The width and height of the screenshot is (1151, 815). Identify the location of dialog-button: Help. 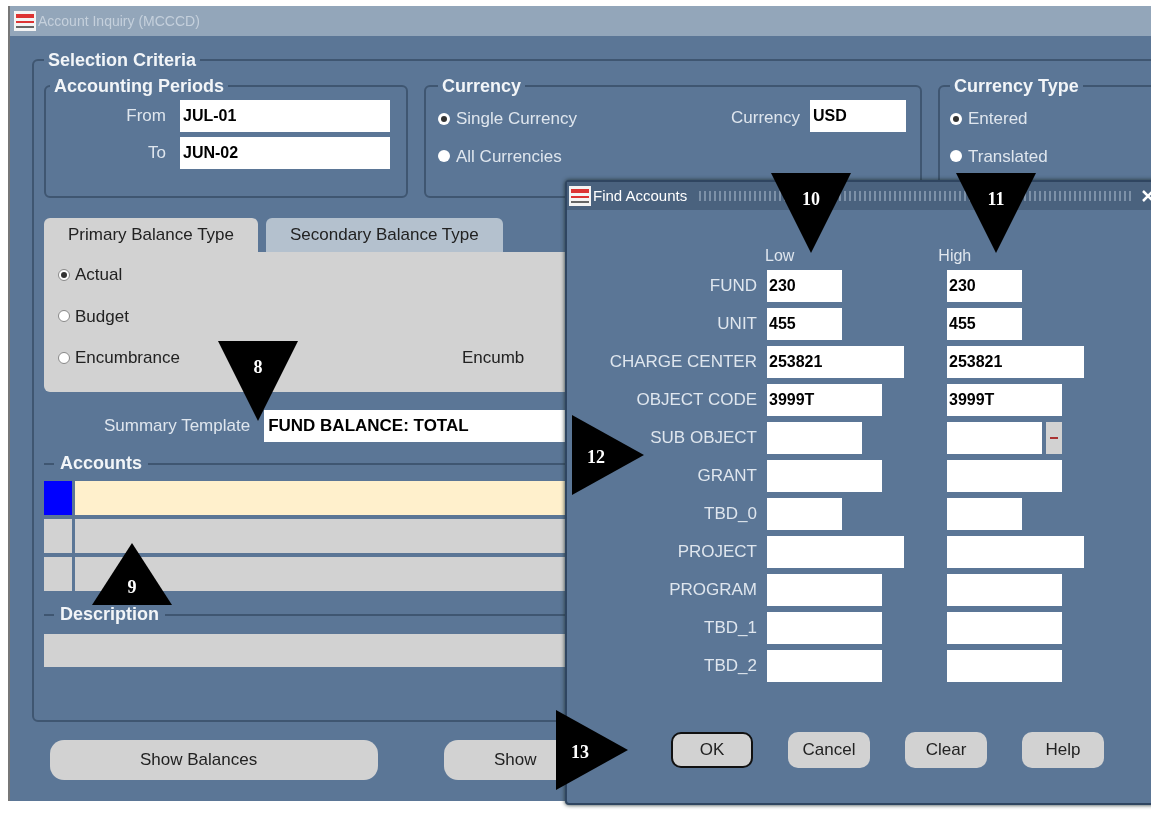
(1063, 750).